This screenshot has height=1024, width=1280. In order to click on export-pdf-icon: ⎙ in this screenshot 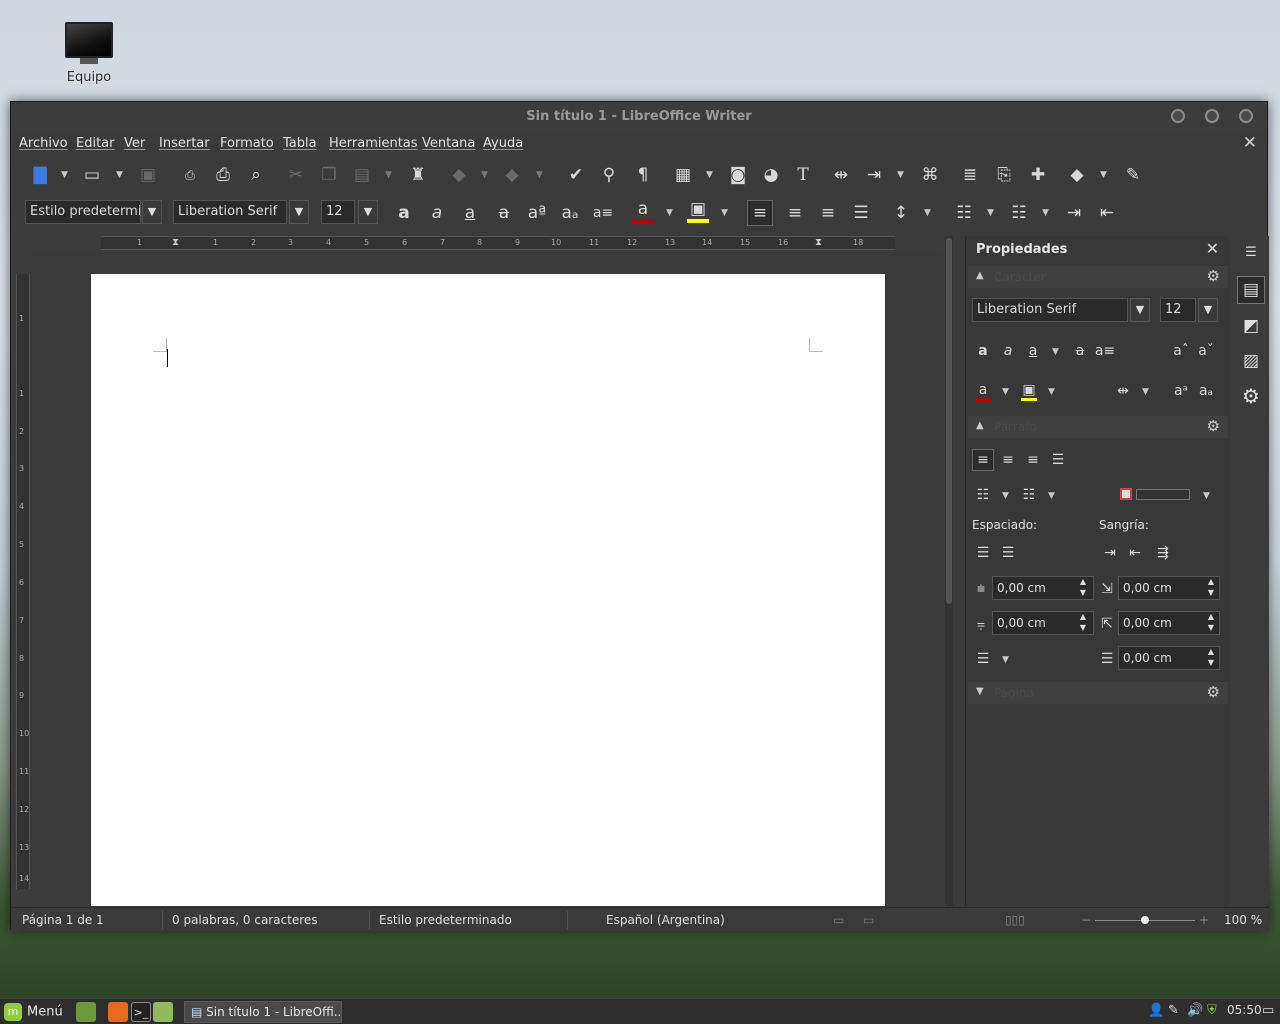, I will do `click(190, 175)`.